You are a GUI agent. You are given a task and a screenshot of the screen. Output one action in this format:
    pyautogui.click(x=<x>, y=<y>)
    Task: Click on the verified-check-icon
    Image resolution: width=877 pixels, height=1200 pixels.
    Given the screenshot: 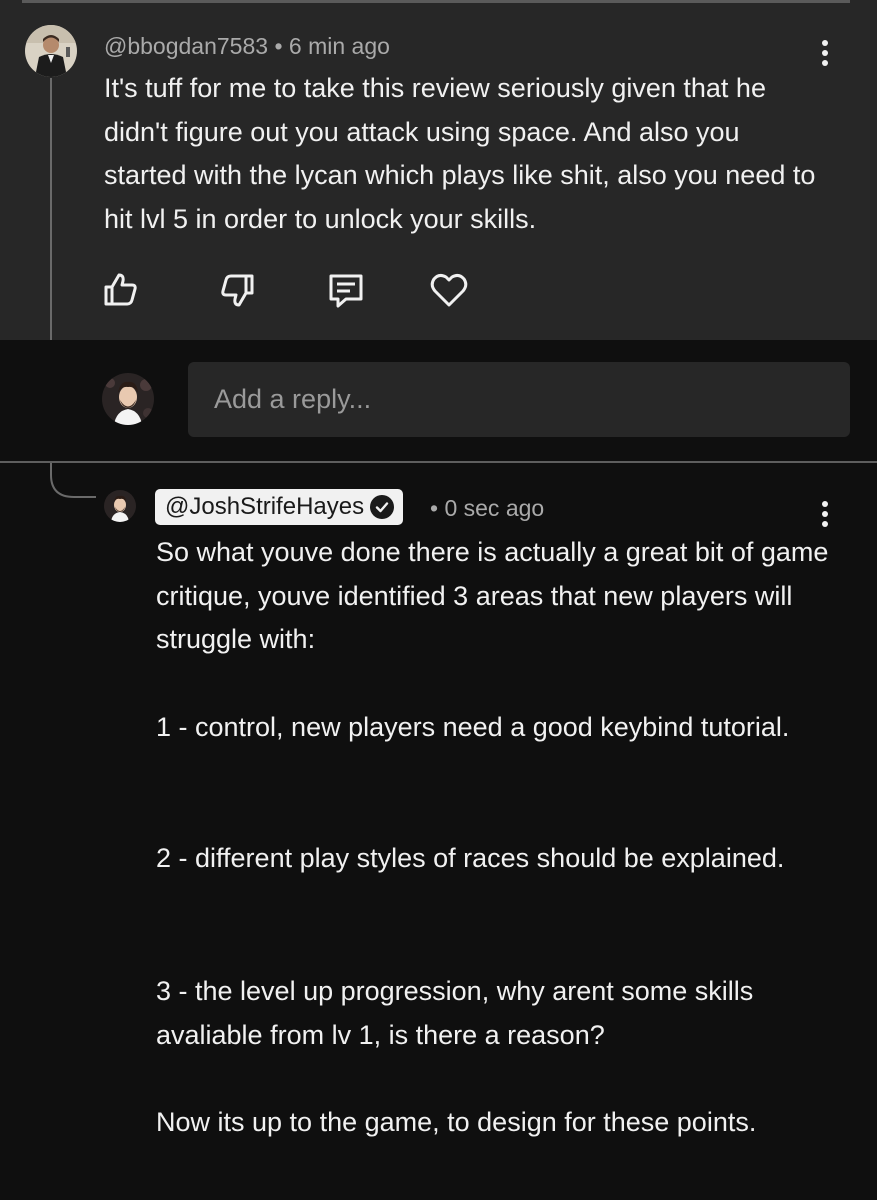 What is the action you would take?
    pyautogui.click(x=382, y=507)
    